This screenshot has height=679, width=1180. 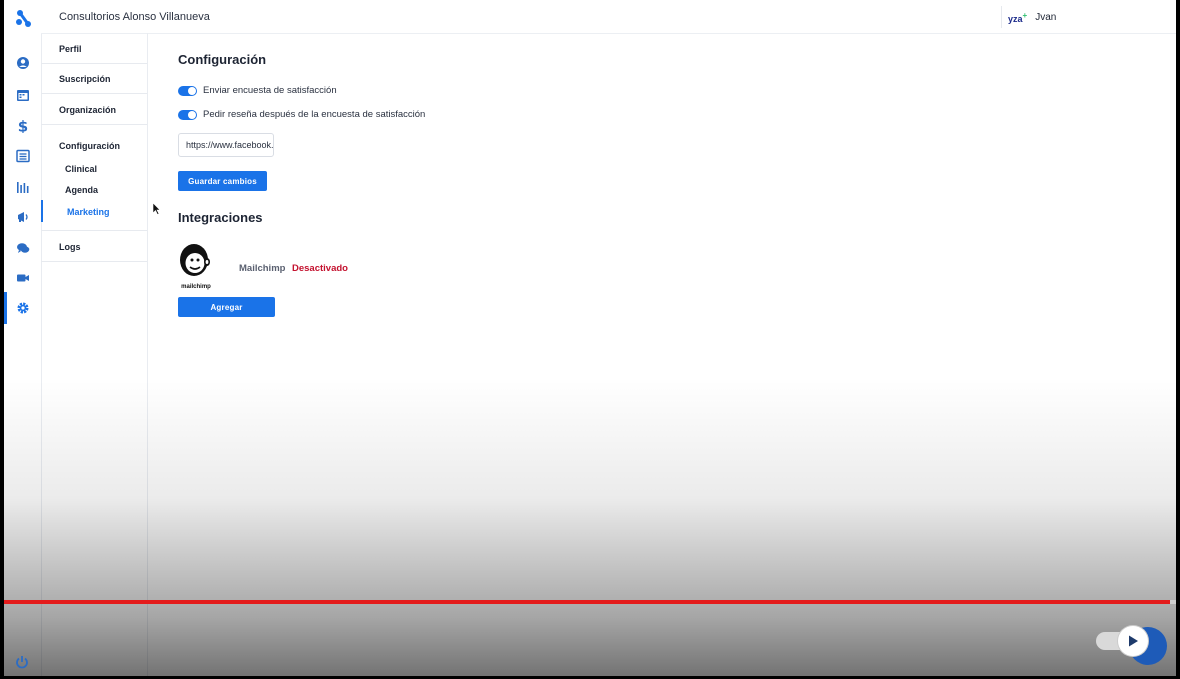 I want to click on chat-icon, so click(x=22, y=248).